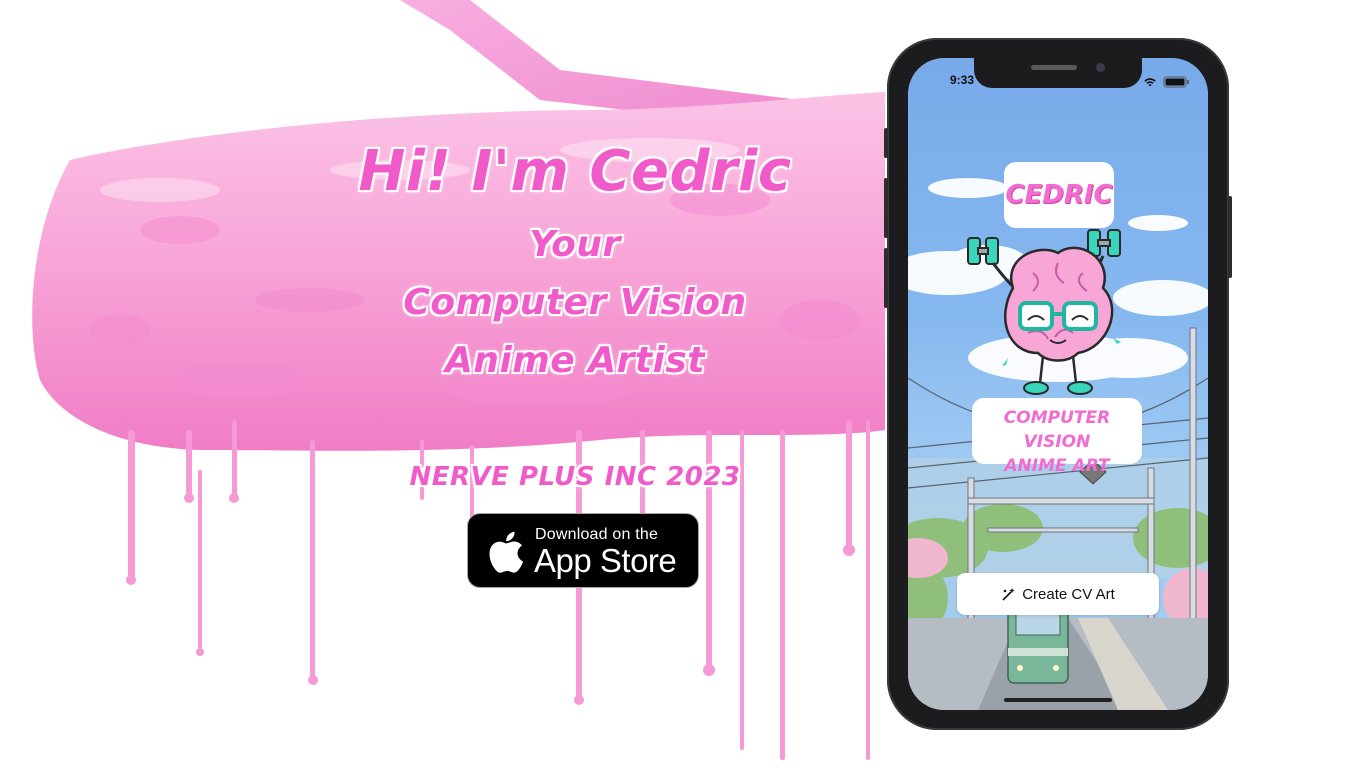 The width and height of the screenshot is (1366, 768). I want to click on app-subtitle-label: COMPUTER VISION ANIME ART, so click(1057, 437).